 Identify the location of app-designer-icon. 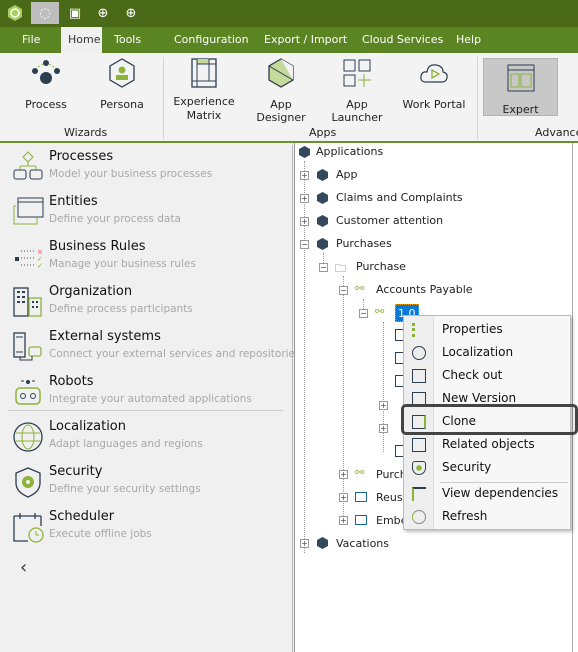
(281, 73).